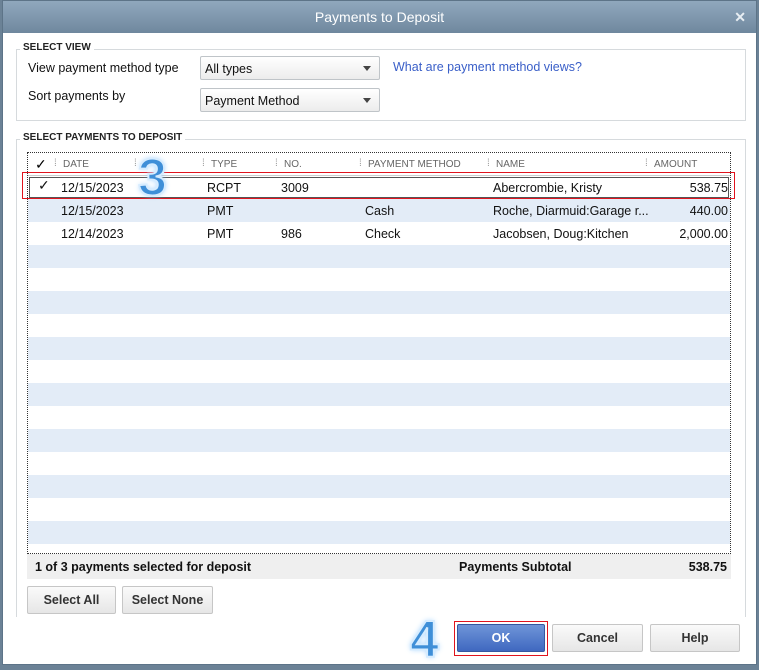 The image size is (759, 670). I want to click on step-4-annotation: 4, so click(424, 640).